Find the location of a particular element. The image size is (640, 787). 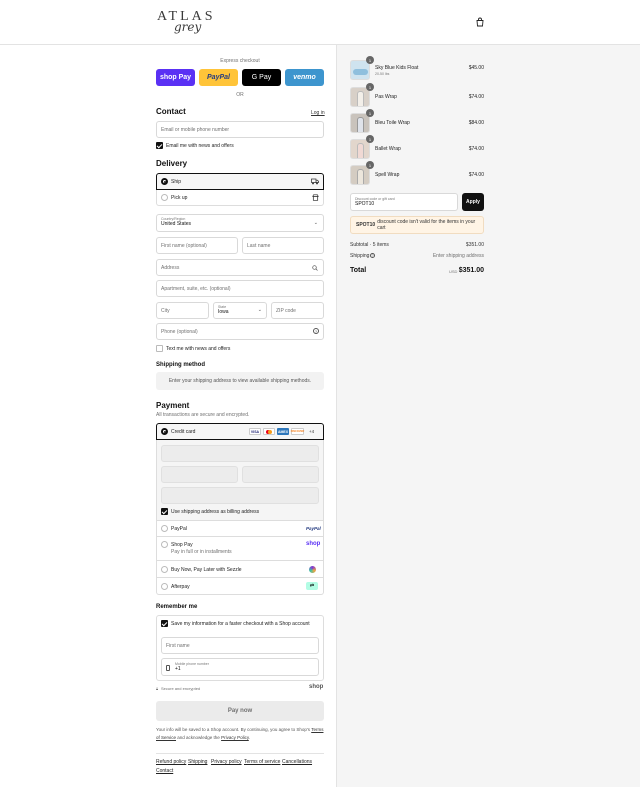

visa-icon: VISA is located at coordinates (255, 431).